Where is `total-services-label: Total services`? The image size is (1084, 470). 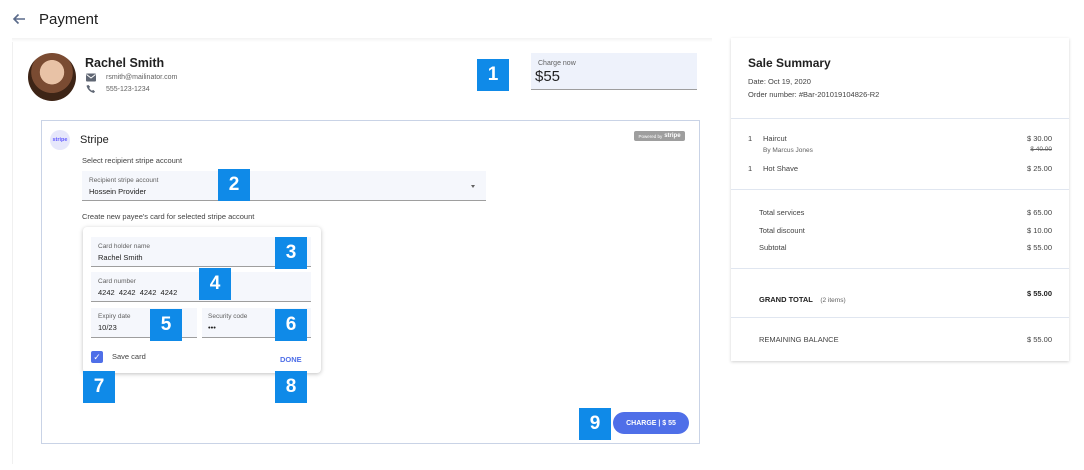
total-services-label: Total services is located at coordinates (782, 212).